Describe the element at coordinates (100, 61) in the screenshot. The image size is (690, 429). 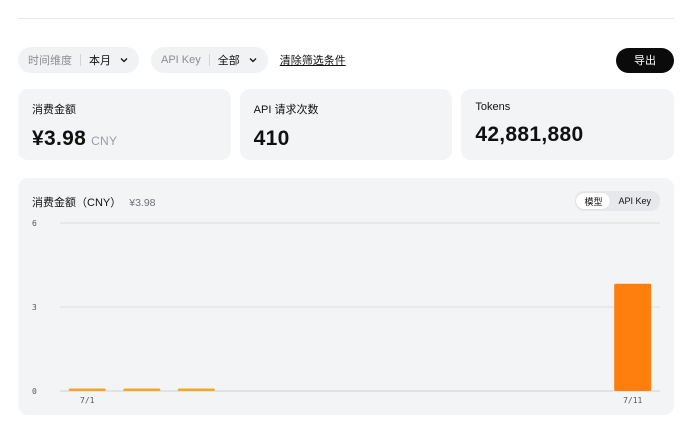
I see `time-dimension-value: 本月` at that location.